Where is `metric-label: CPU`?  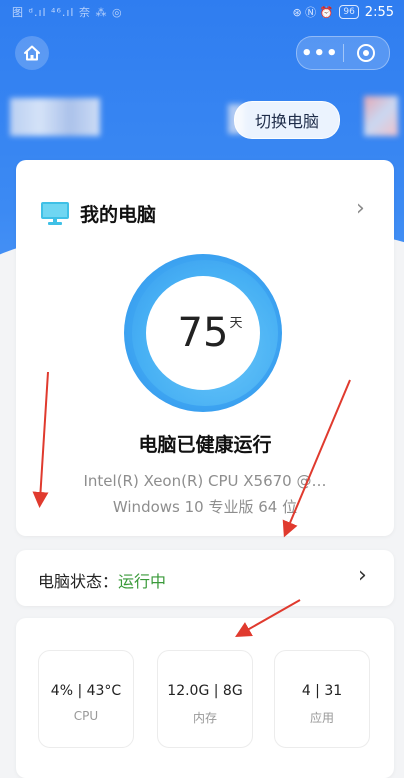 metric-label: CPU is located at coordinates (86, 716).